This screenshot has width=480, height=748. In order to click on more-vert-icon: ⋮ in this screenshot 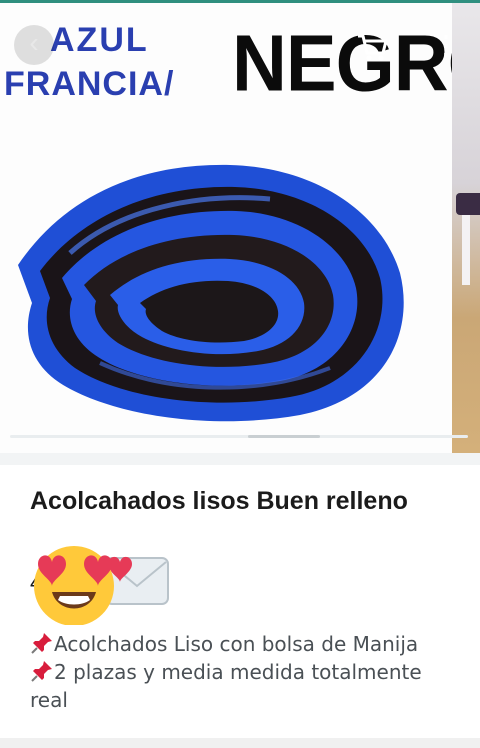, I will do `click(446, 45)`.